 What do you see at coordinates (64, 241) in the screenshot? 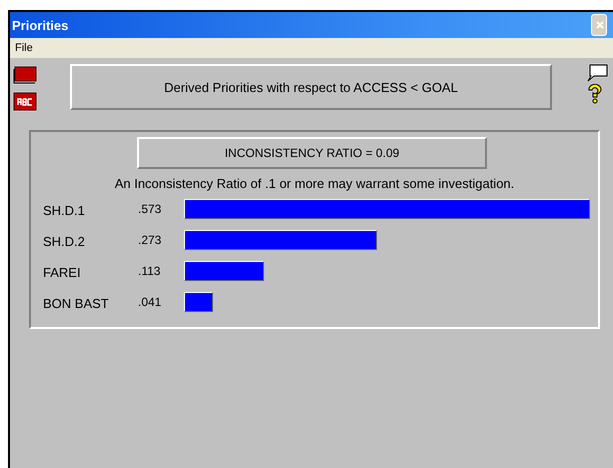
I see `alternative-name: SH.D.2` at bounding box center [64, 241].